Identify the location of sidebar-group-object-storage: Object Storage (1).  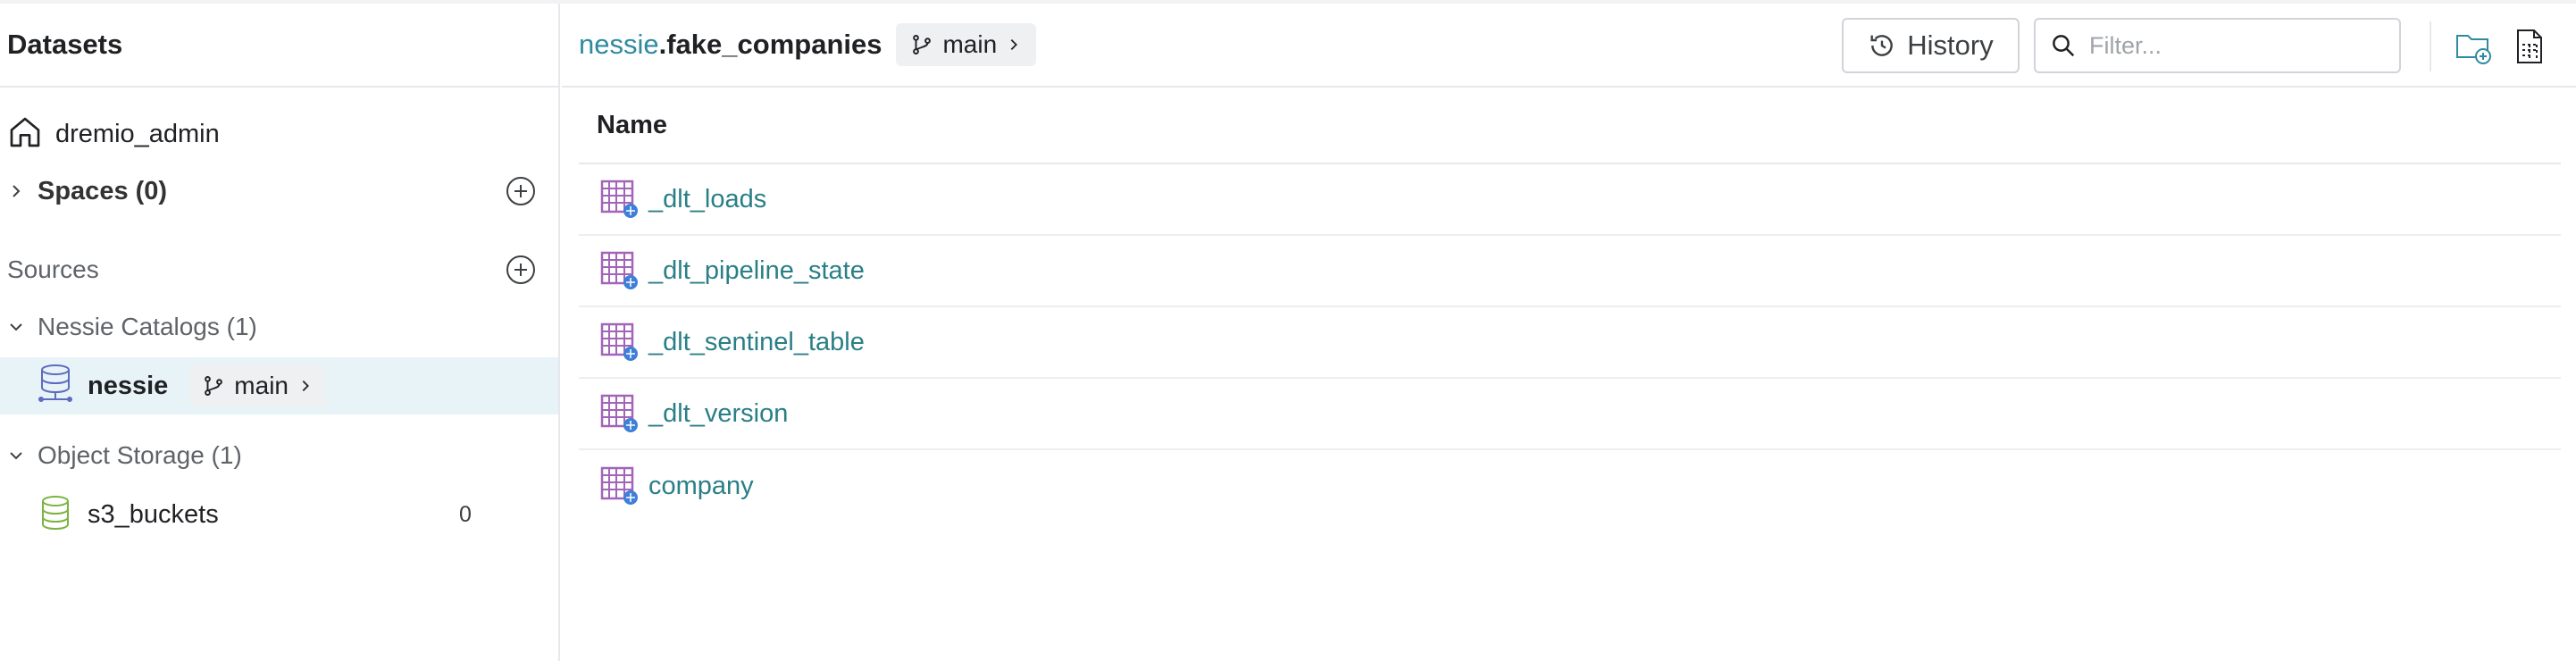
(279, 456).